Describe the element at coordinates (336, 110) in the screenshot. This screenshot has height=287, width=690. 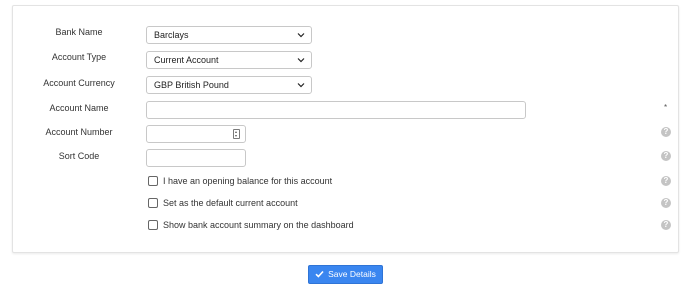
I see `account-name-input` at that location.